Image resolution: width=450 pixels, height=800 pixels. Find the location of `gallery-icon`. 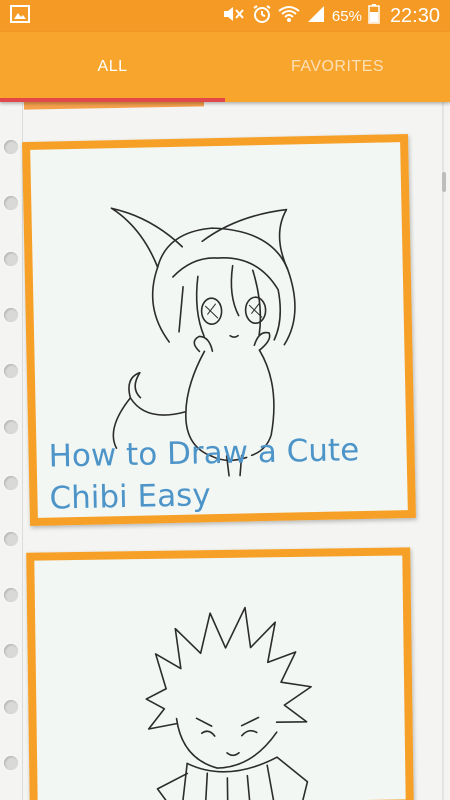

gallery-icon is located at coordinates (20, 16).